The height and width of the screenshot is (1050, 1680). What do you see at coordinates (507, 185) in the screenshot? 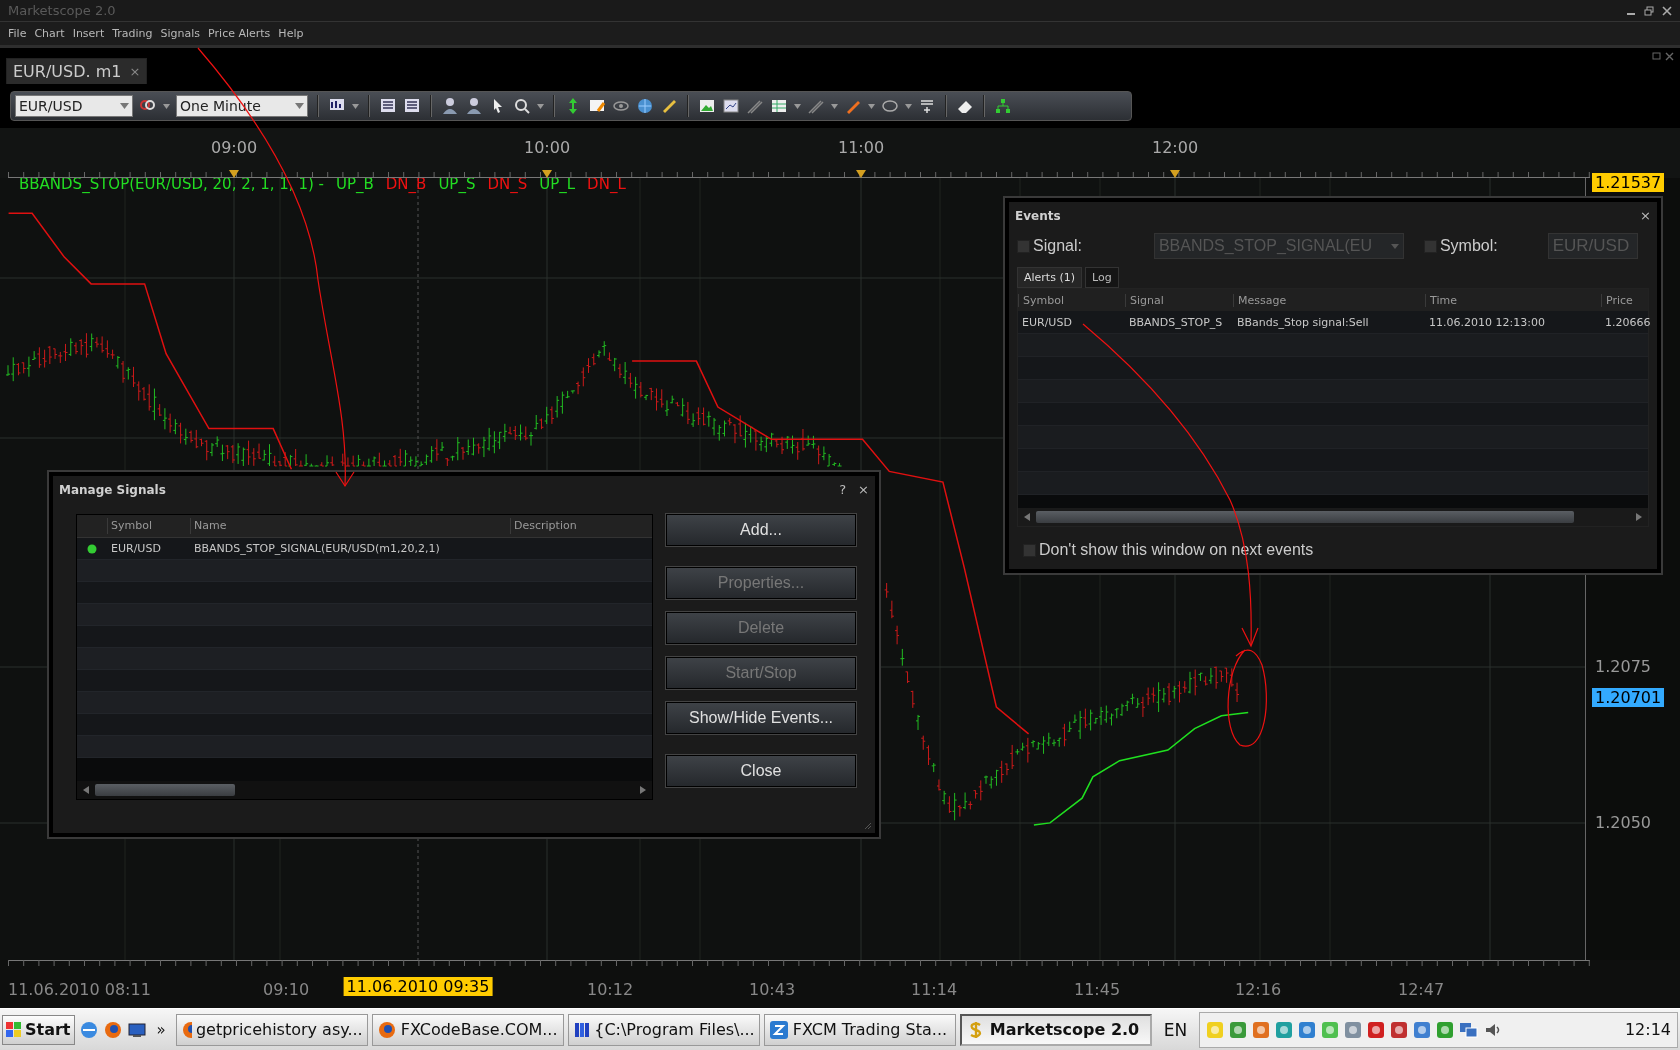
I see `indicator-label: DN_S` at bounding box center [507, 185].